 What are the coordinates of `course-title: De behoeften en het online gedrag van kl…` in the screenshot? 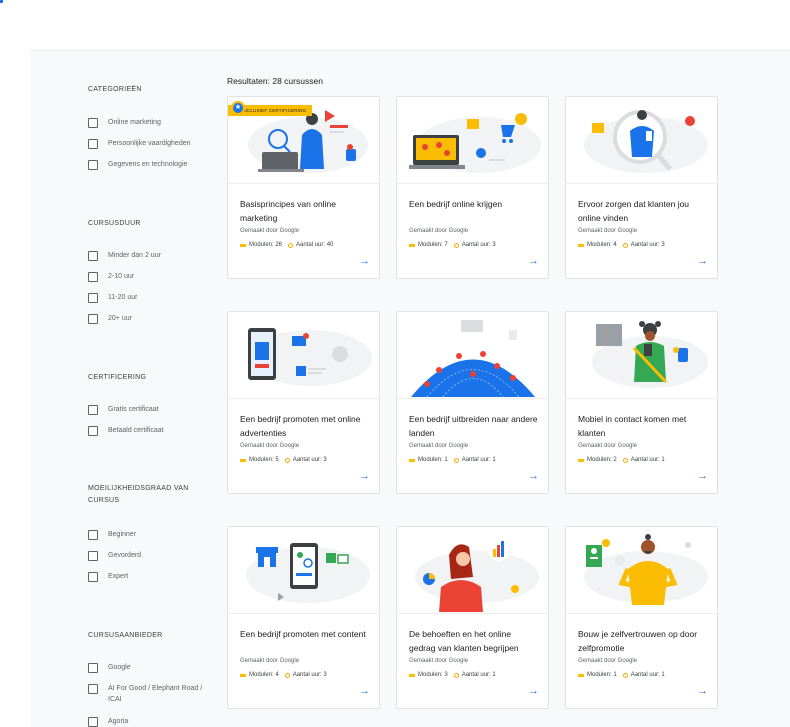 It's located at (474, 641).